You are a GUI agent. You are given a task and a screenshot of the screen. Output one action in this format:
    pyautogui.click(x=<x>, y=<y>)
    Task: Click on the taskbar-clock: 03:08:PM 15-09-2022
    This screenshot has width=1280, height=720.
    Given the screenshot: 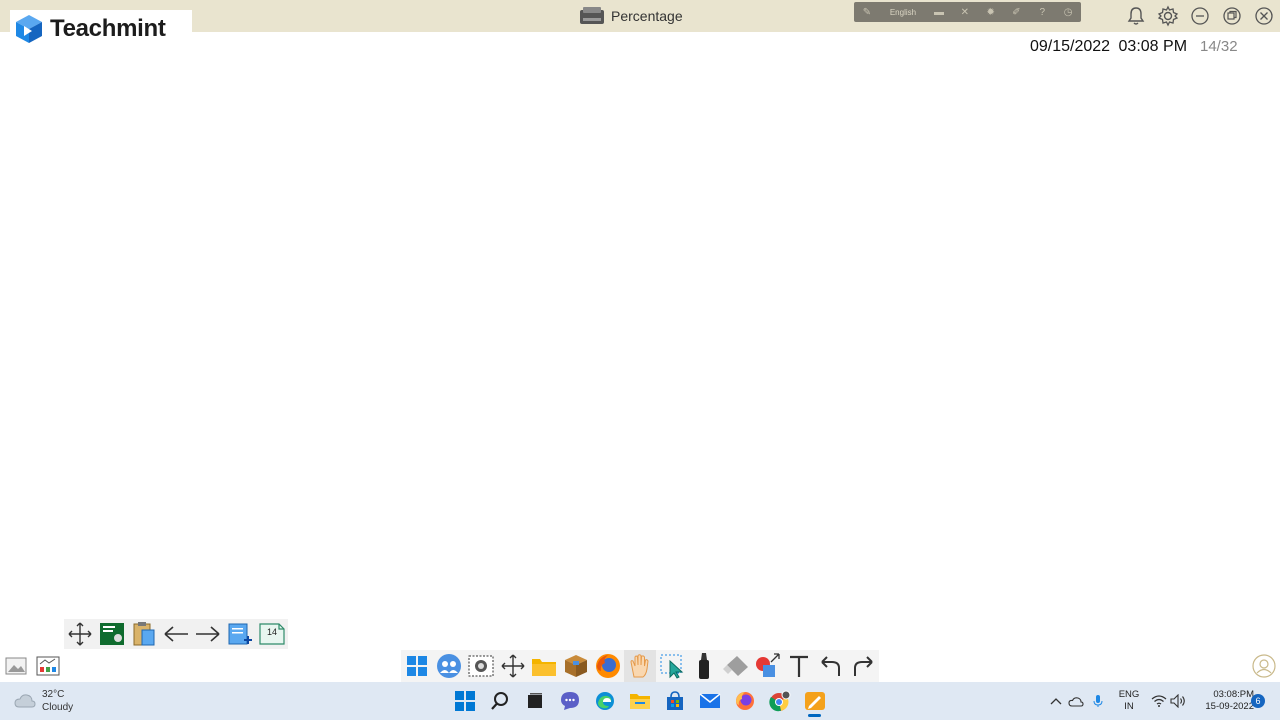 What is the action you would take?
    pyautogui.click(x=1223, y=701)
    